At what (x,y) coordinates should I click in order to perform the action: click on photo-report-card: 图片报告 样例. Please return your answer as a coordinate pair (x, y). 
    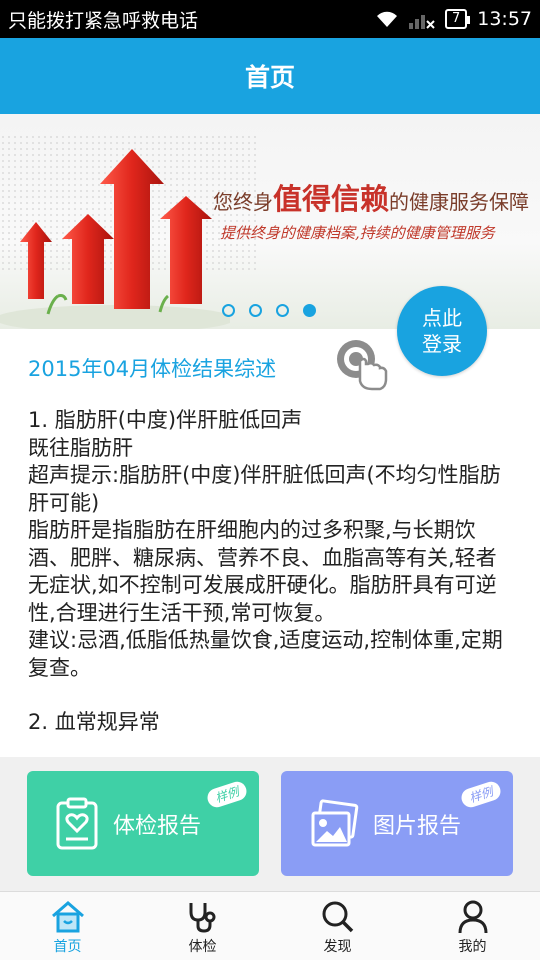
    Looking at the image, I should click on (397, 823).